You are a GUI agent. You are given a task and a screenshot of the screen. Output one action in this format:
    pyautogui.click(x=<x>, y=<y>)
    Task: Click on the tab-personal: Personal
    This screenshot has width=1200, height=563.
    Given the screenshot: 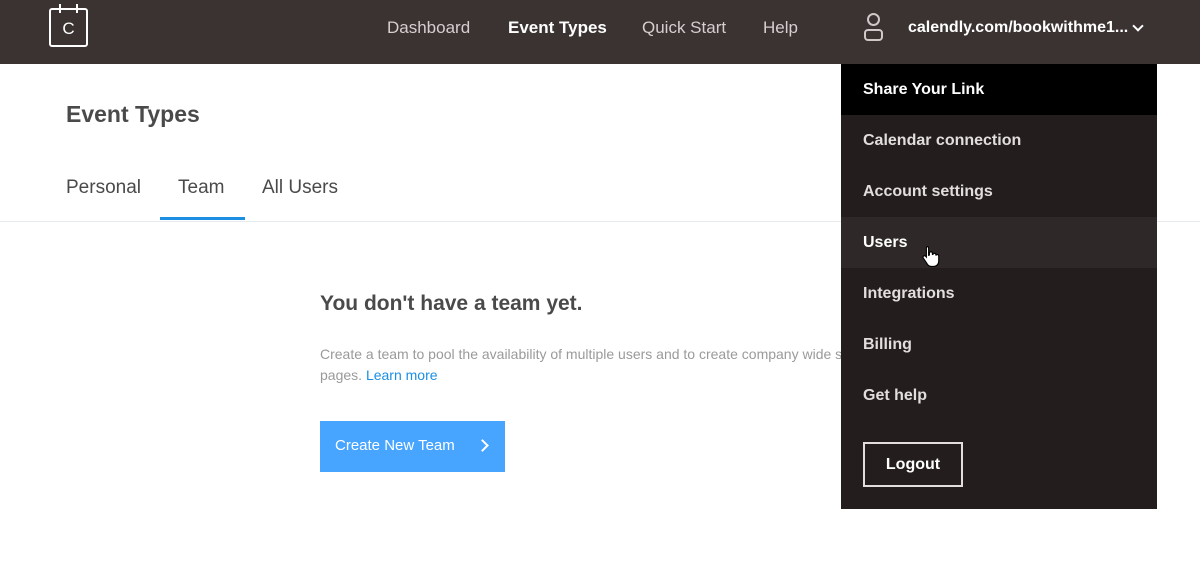 What is the action you would take?
    pyautogui.click(x=103, y=188)
    